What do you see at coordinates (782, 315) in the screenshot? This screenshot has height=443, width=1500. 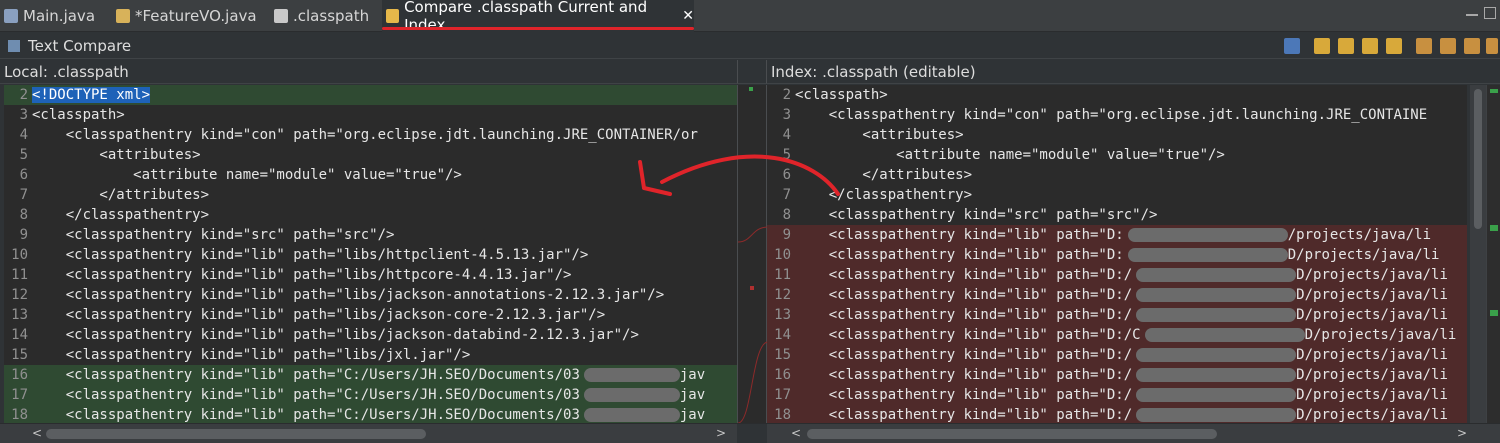 I see `line-number: 13` at bounding box center [782, 315].